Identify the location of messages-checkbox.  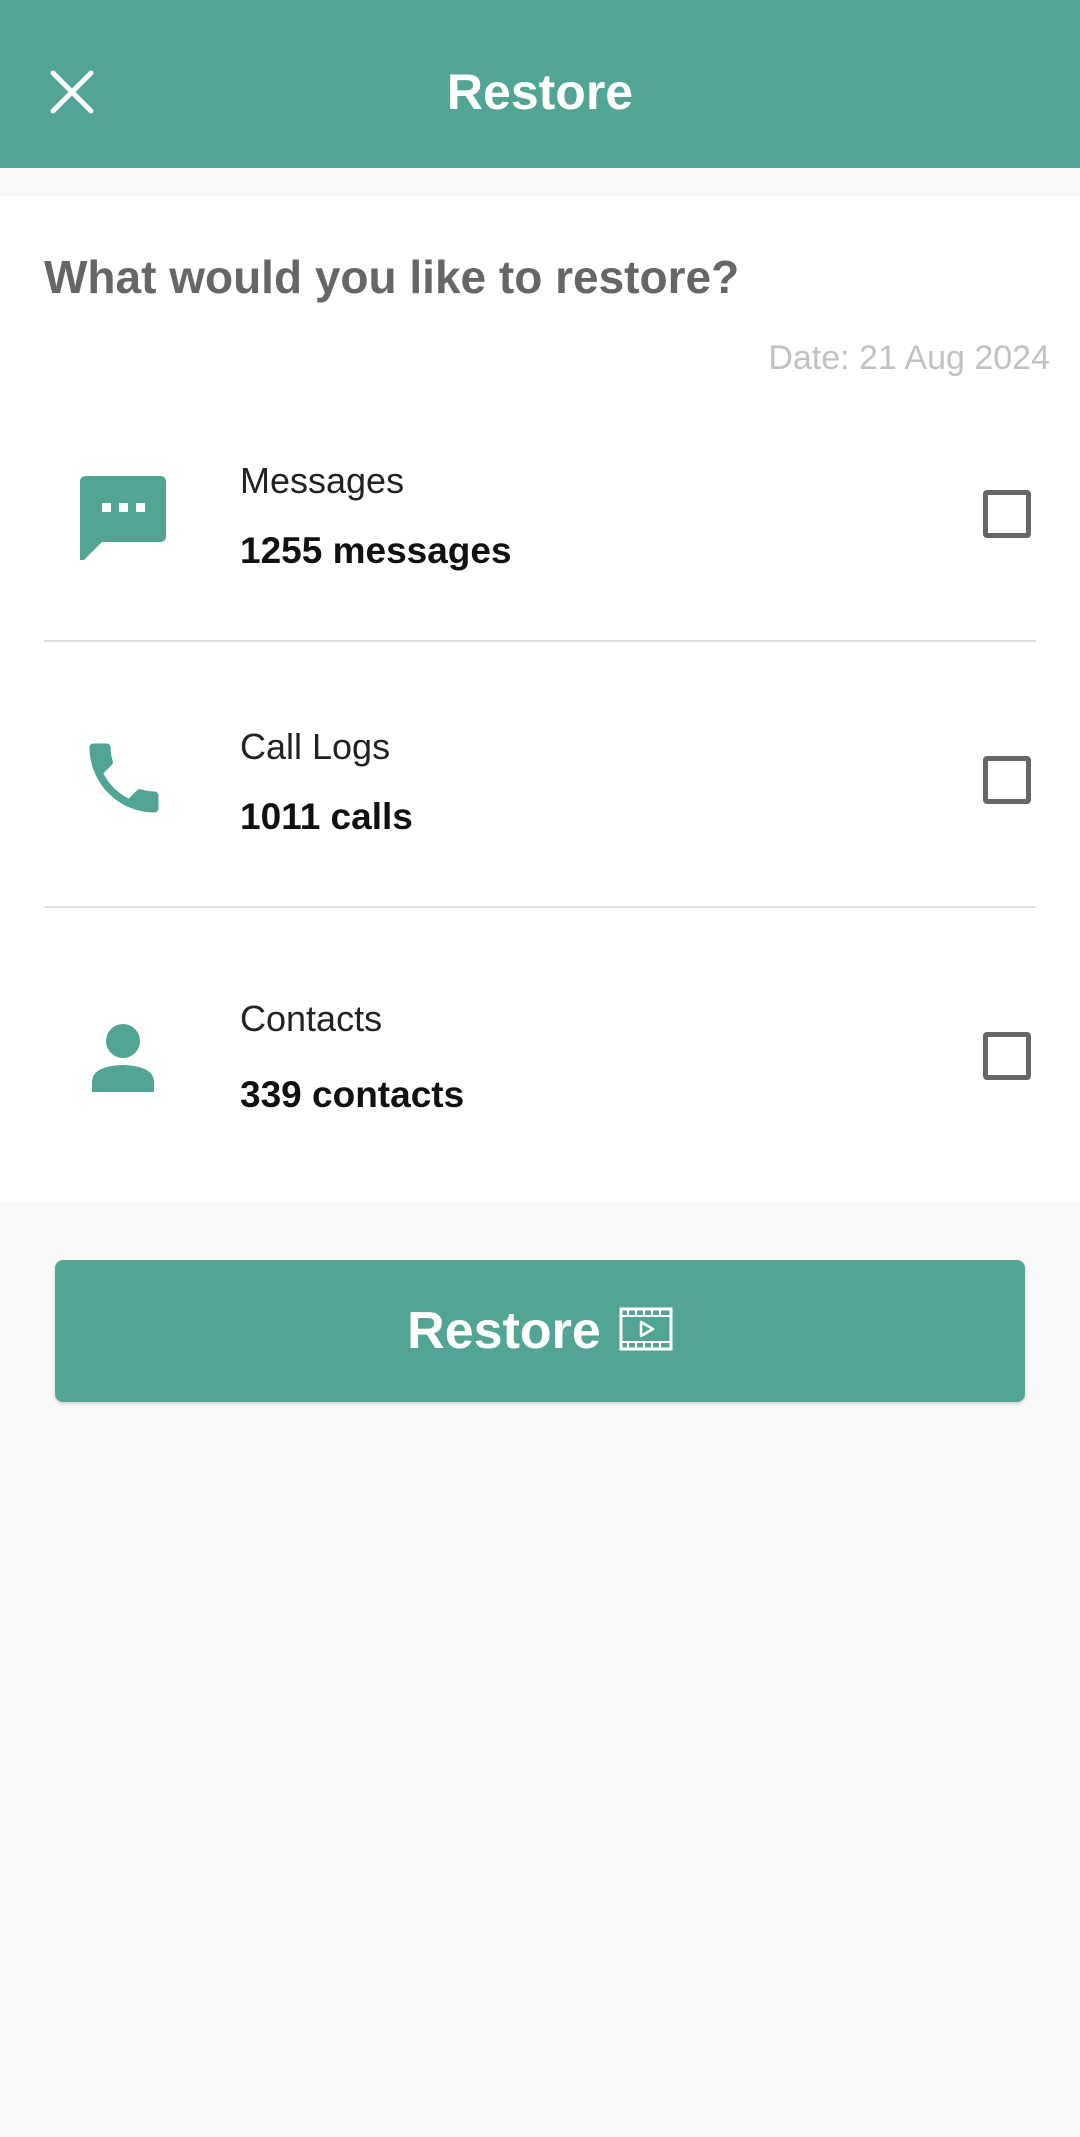
(1007, 514).